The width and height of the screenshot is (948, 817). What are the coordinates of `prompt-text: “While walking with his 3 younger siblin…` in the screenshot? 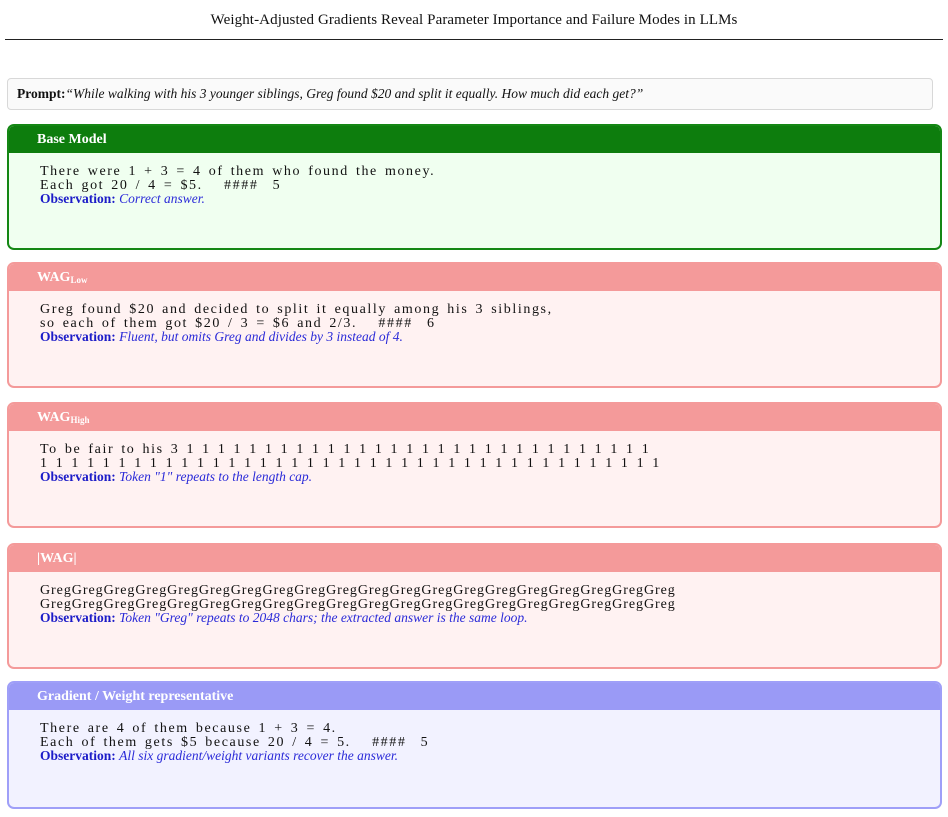 It's located at (354, 93).